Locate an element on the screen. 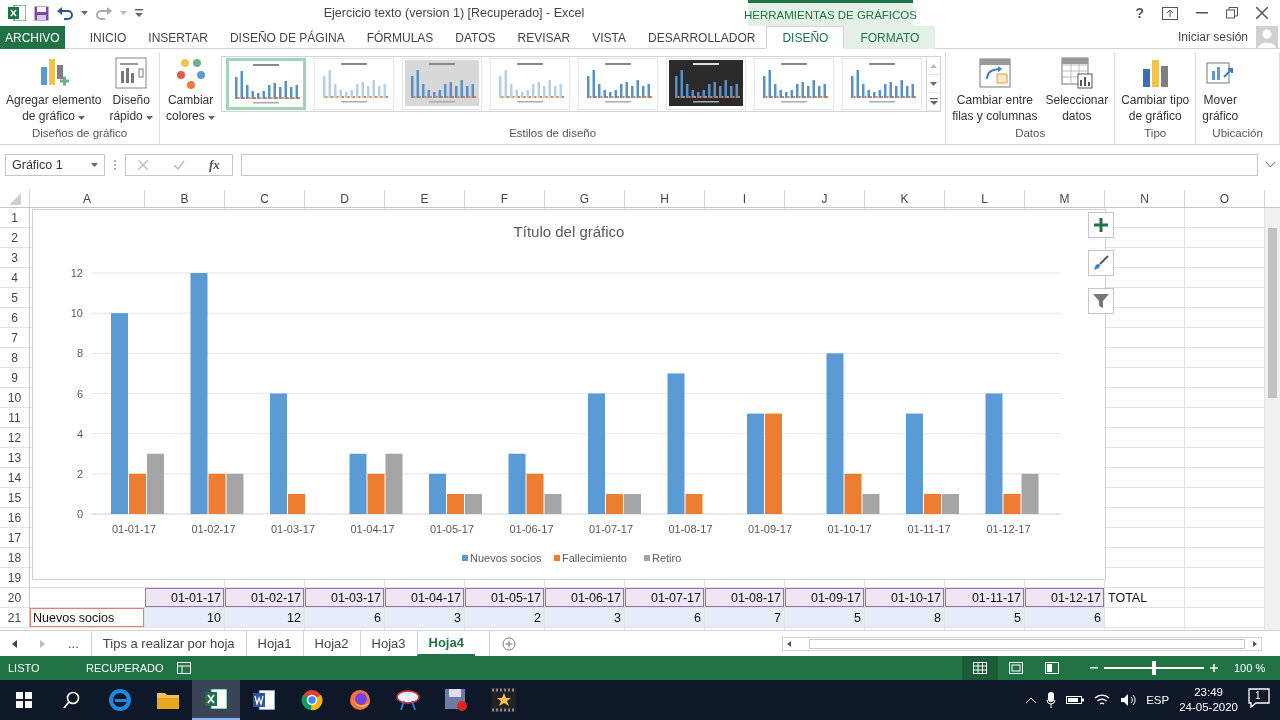 The width and height of the screenshot is (1280, 720). help-button: ? is located at coordinates (1139, 13).